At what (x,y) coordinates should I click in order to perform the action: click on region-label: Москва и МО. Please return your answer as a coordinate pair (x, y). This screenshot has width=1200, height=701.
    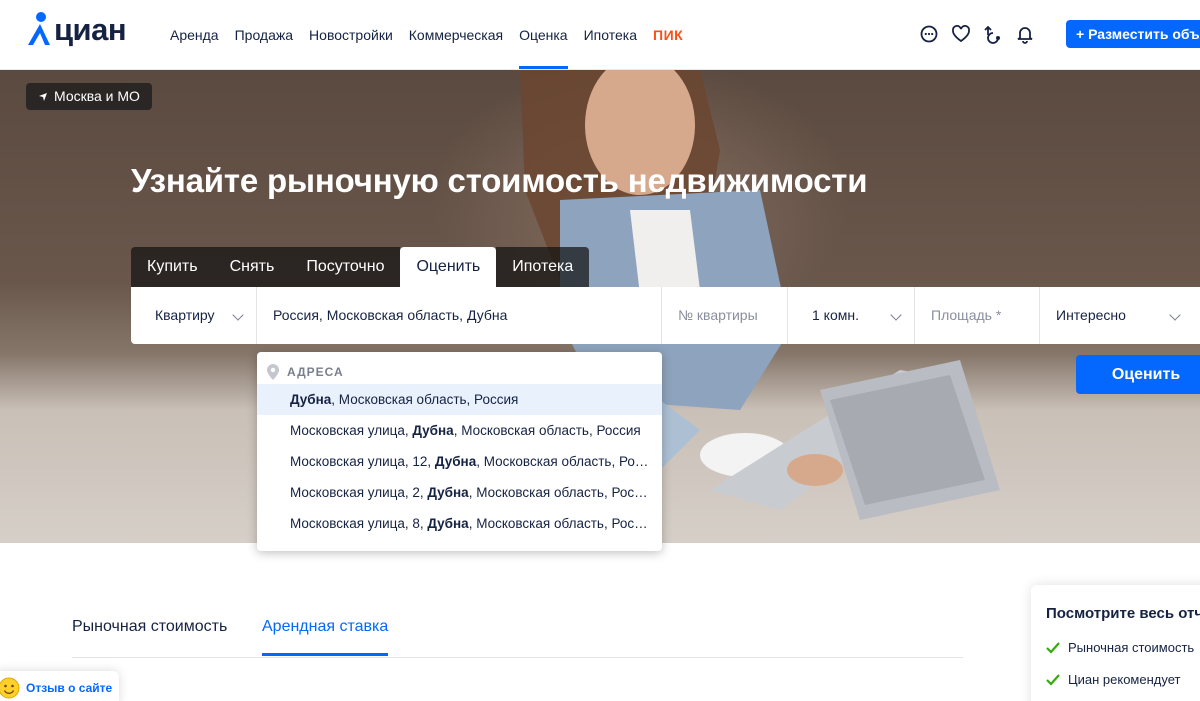
    Looking at the image, I should click on (97, 96).